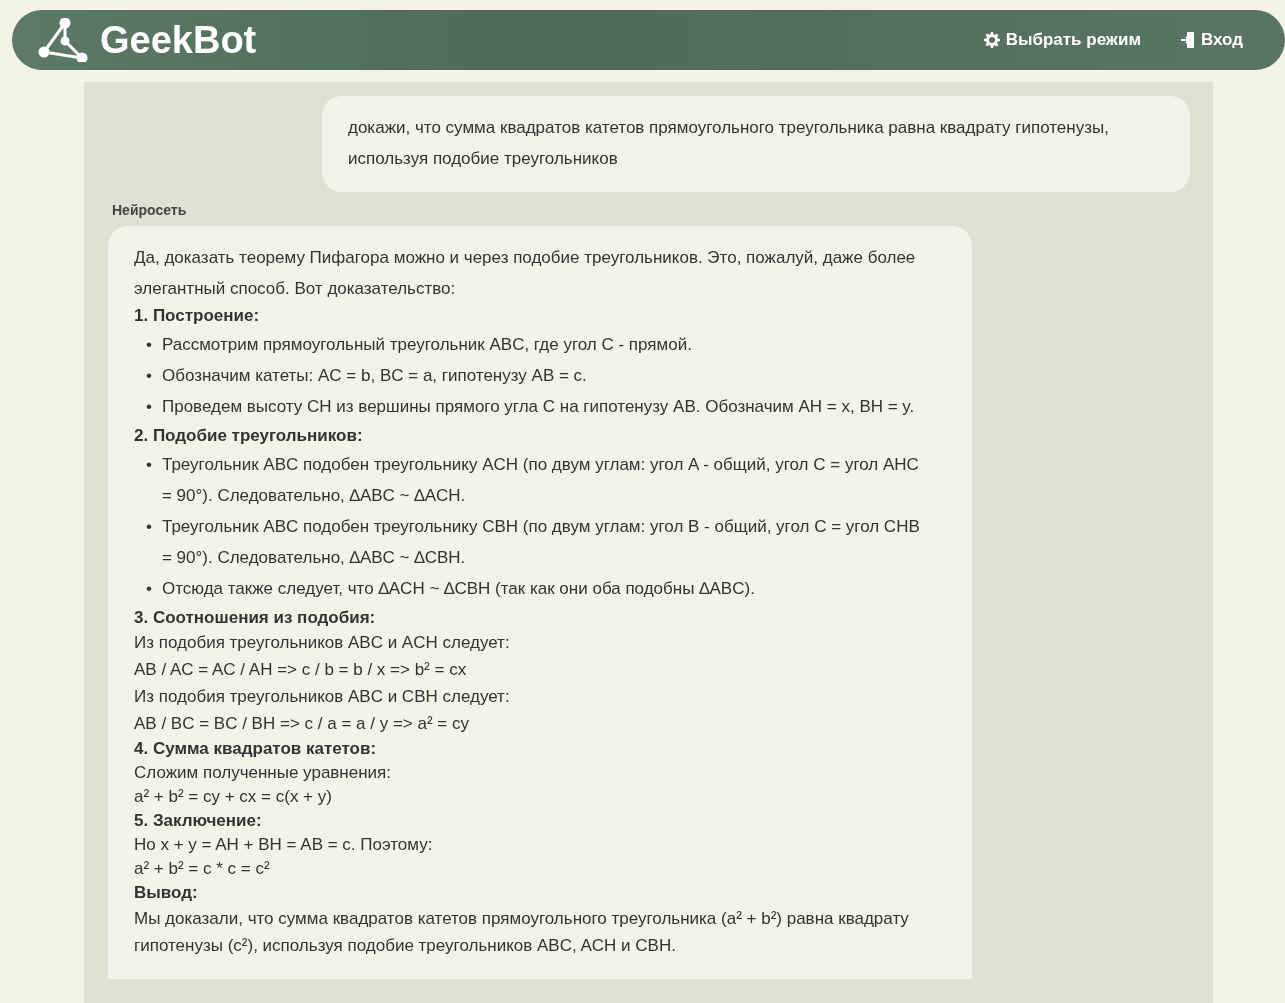 The image size is (1285, 1003). I want to click on sender-name: Нейросеть, so click(150, 210).